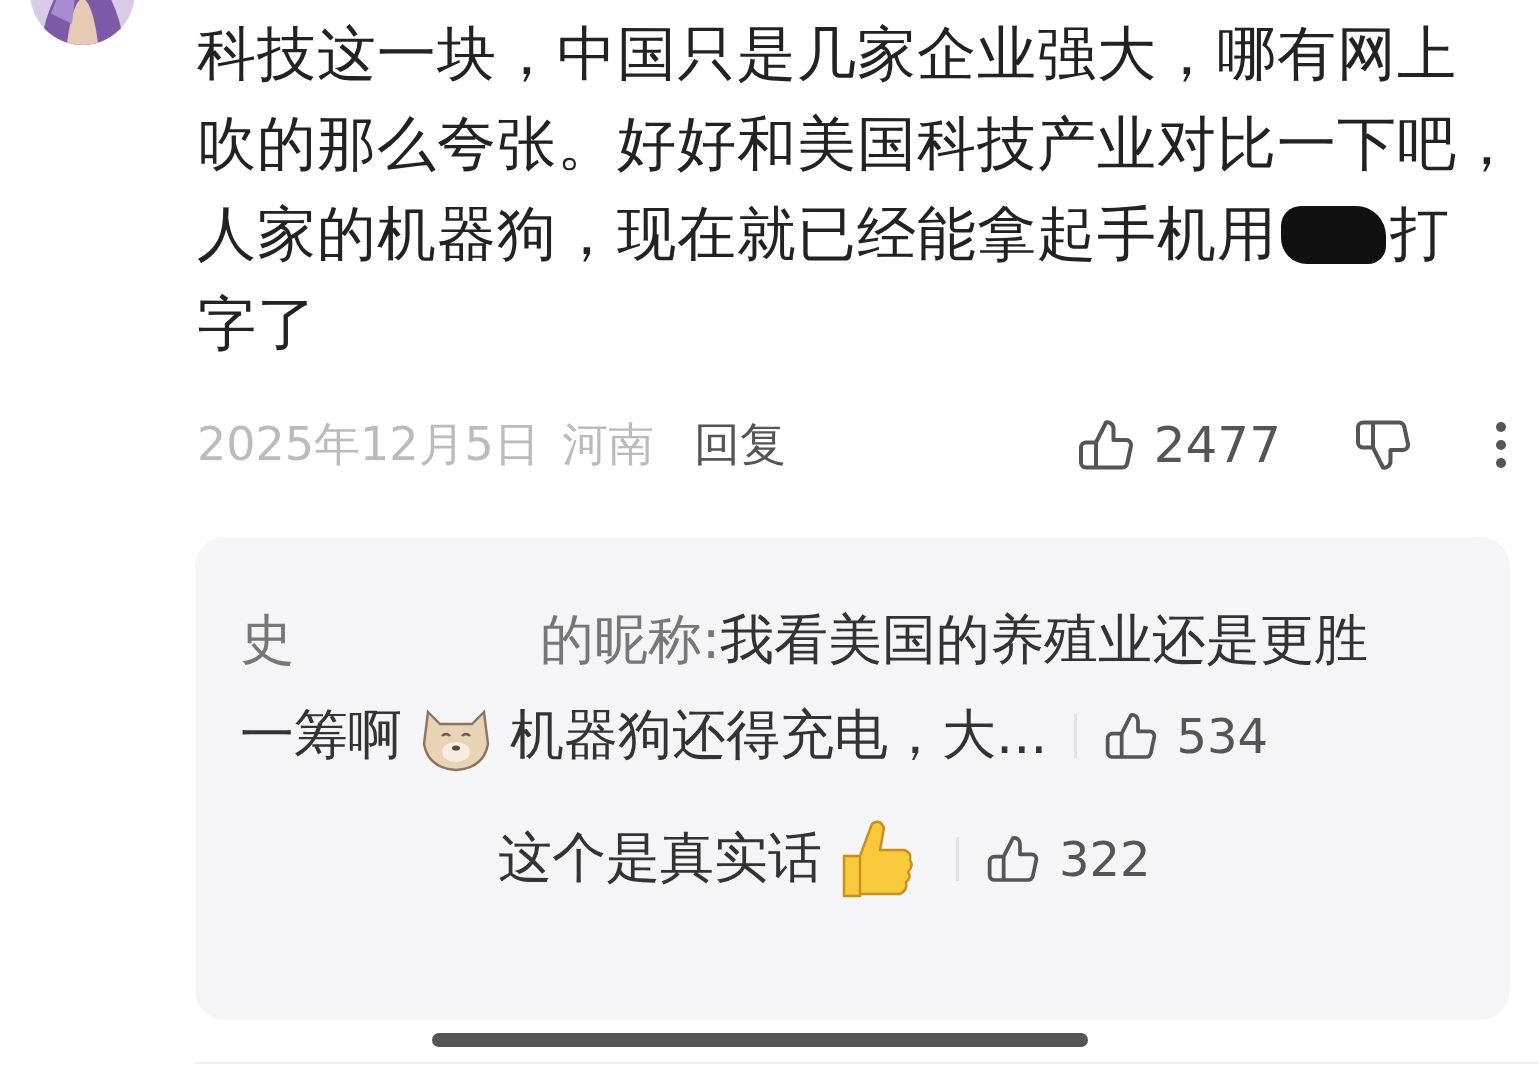 This screenshot has width=1539, height=1071. I want to click on more-icon, so click(1501, 445).